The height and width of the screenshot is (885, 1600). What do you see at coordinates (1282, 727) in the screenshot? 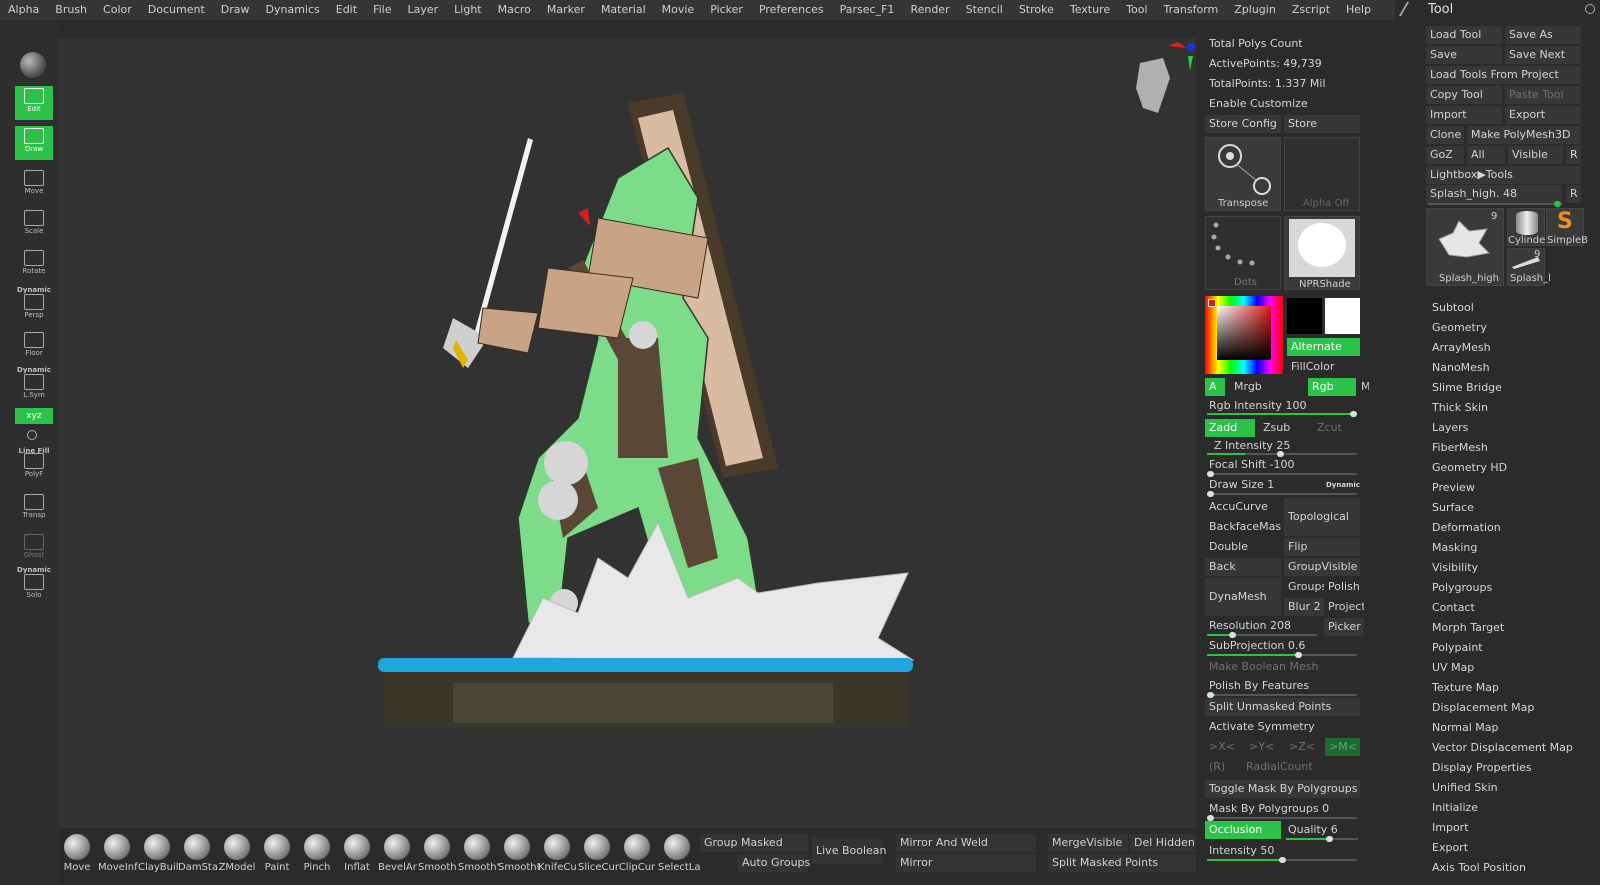
I see `activate-symmetry-button: Activate Symmetry` at bounding box center [1282, 727].